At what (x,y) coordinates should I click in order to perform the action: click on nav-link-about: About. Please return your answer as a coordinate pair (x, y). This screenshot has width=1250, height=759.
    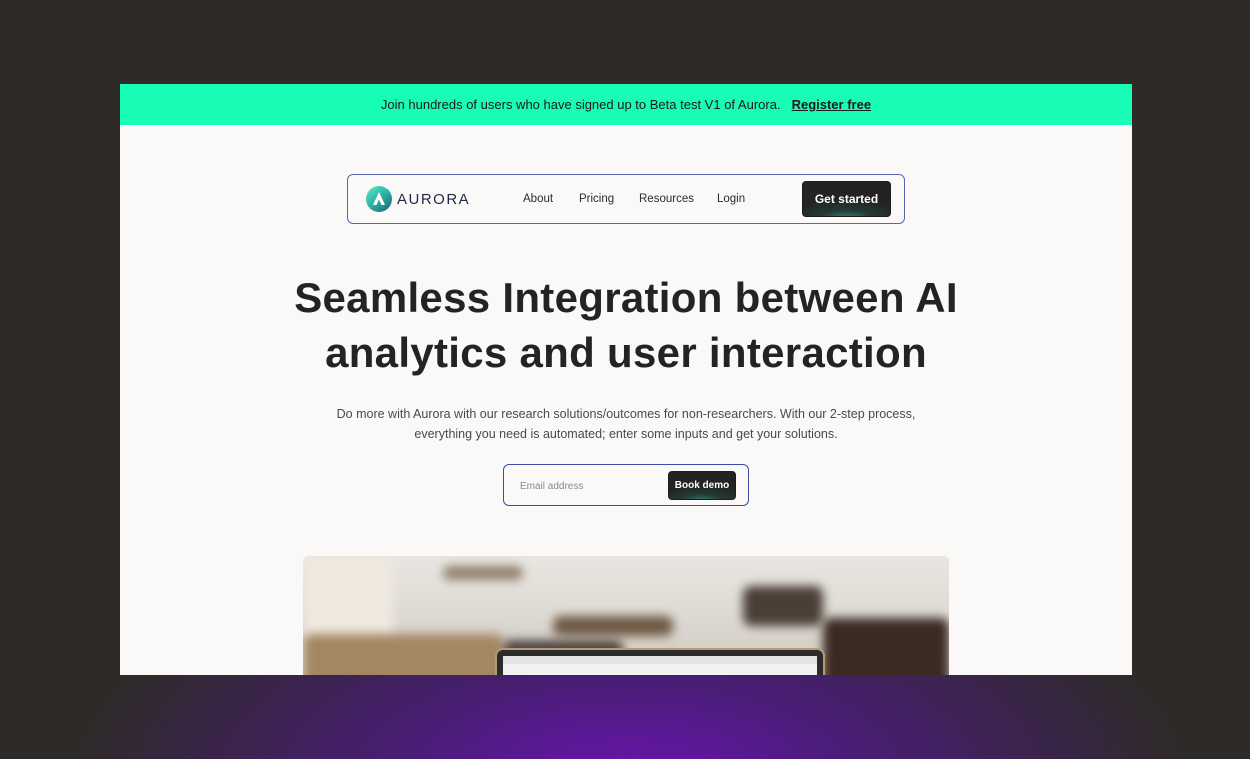
    Looking at the image, I should click on (538, 199).